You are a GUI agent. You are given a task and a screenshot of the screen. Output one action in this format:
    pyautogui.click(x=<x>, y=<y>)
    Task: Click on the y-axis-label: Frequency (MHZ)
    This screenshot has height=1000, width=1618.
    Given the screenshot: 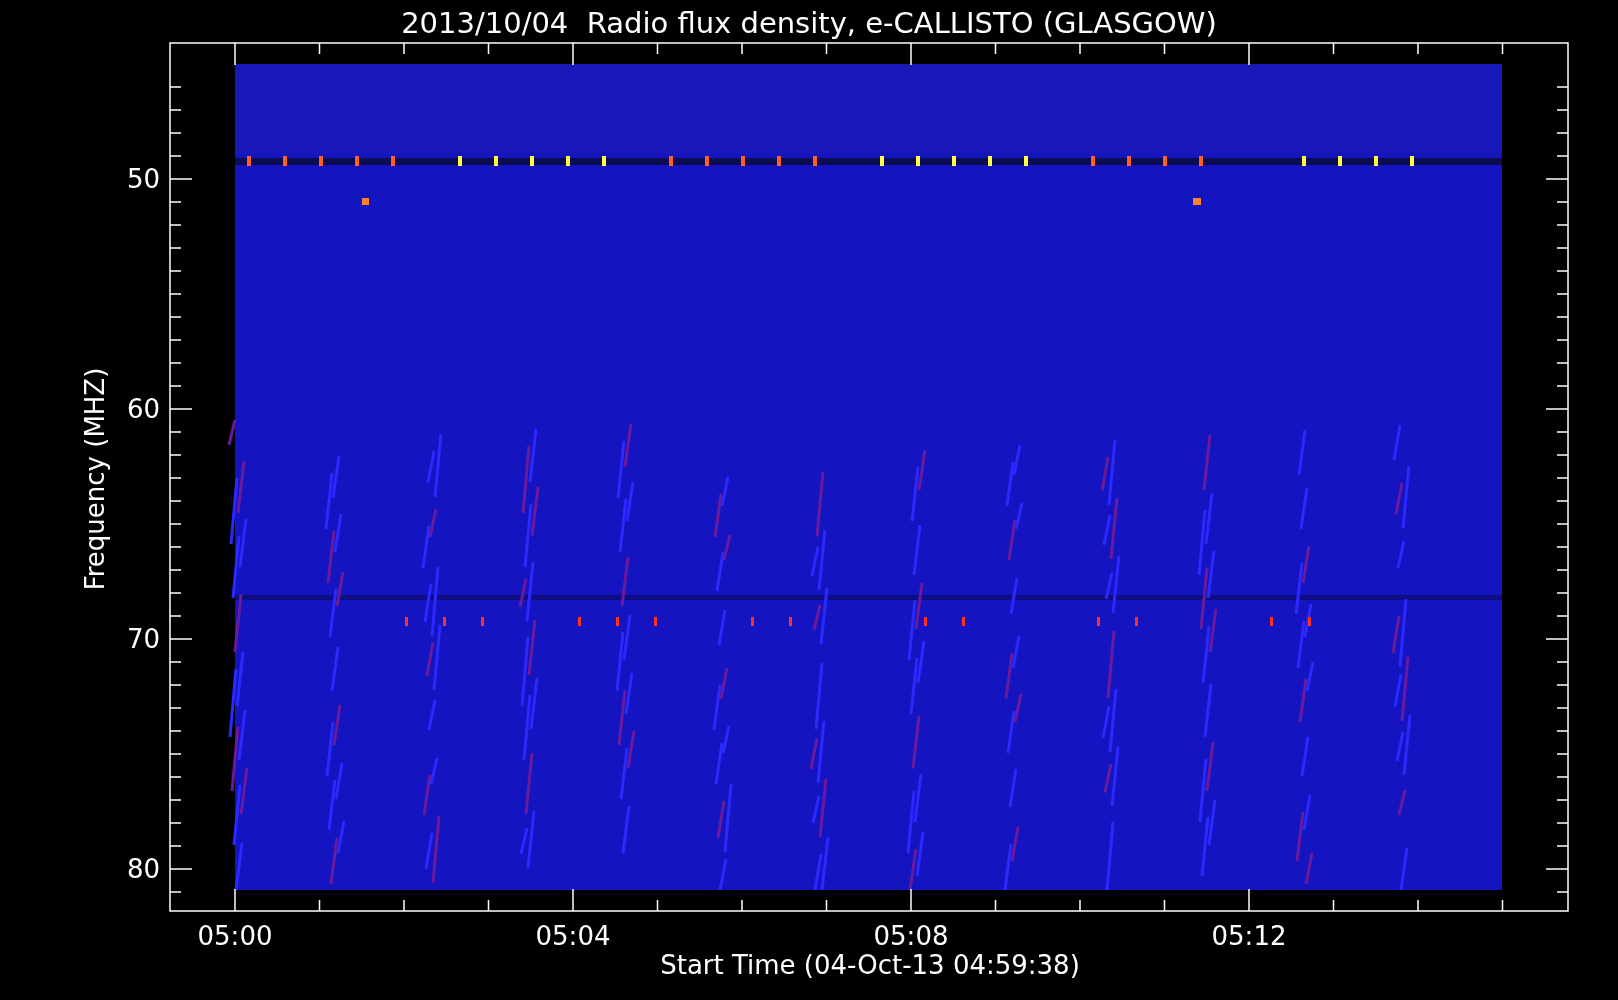 What is the action you would take?
    pyautogui.click(x=95, y=479)
    